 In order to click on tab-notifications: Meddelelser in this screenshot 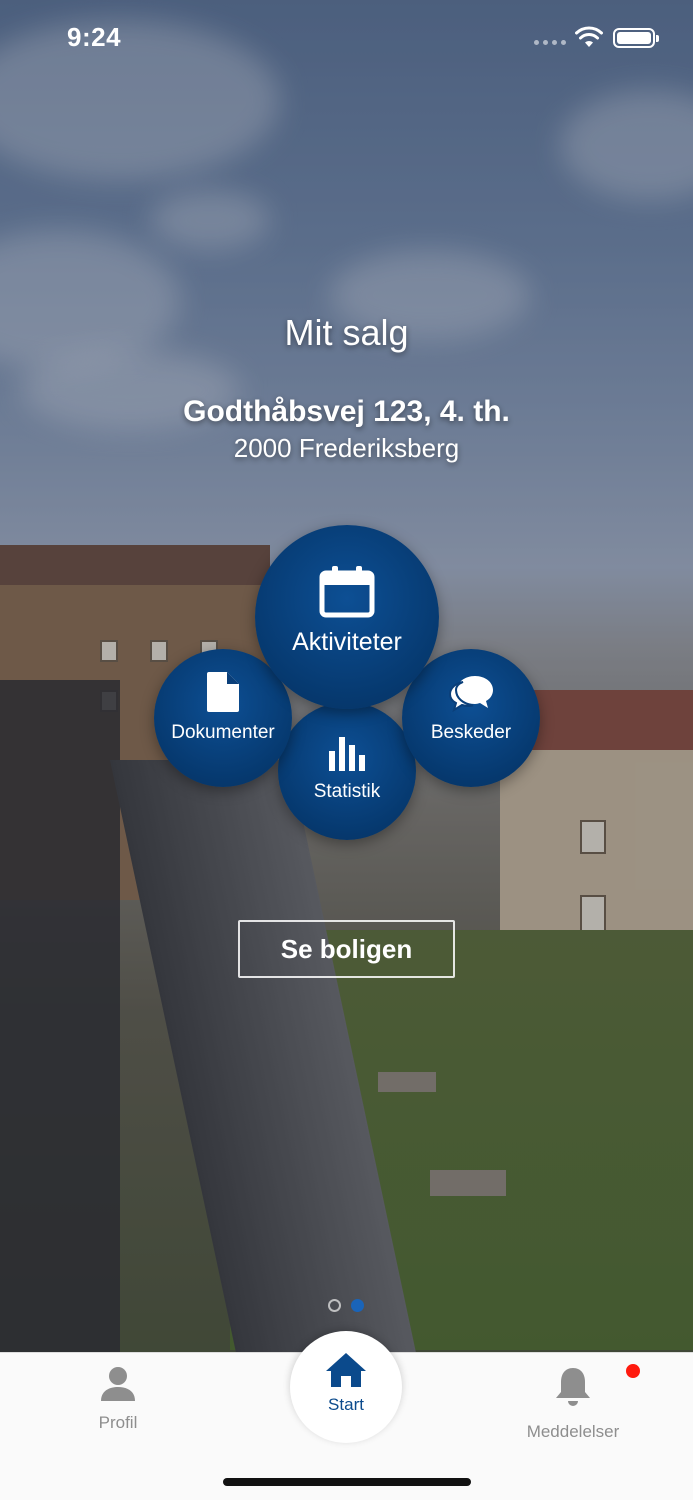, I will do `click(576, 1402)`.